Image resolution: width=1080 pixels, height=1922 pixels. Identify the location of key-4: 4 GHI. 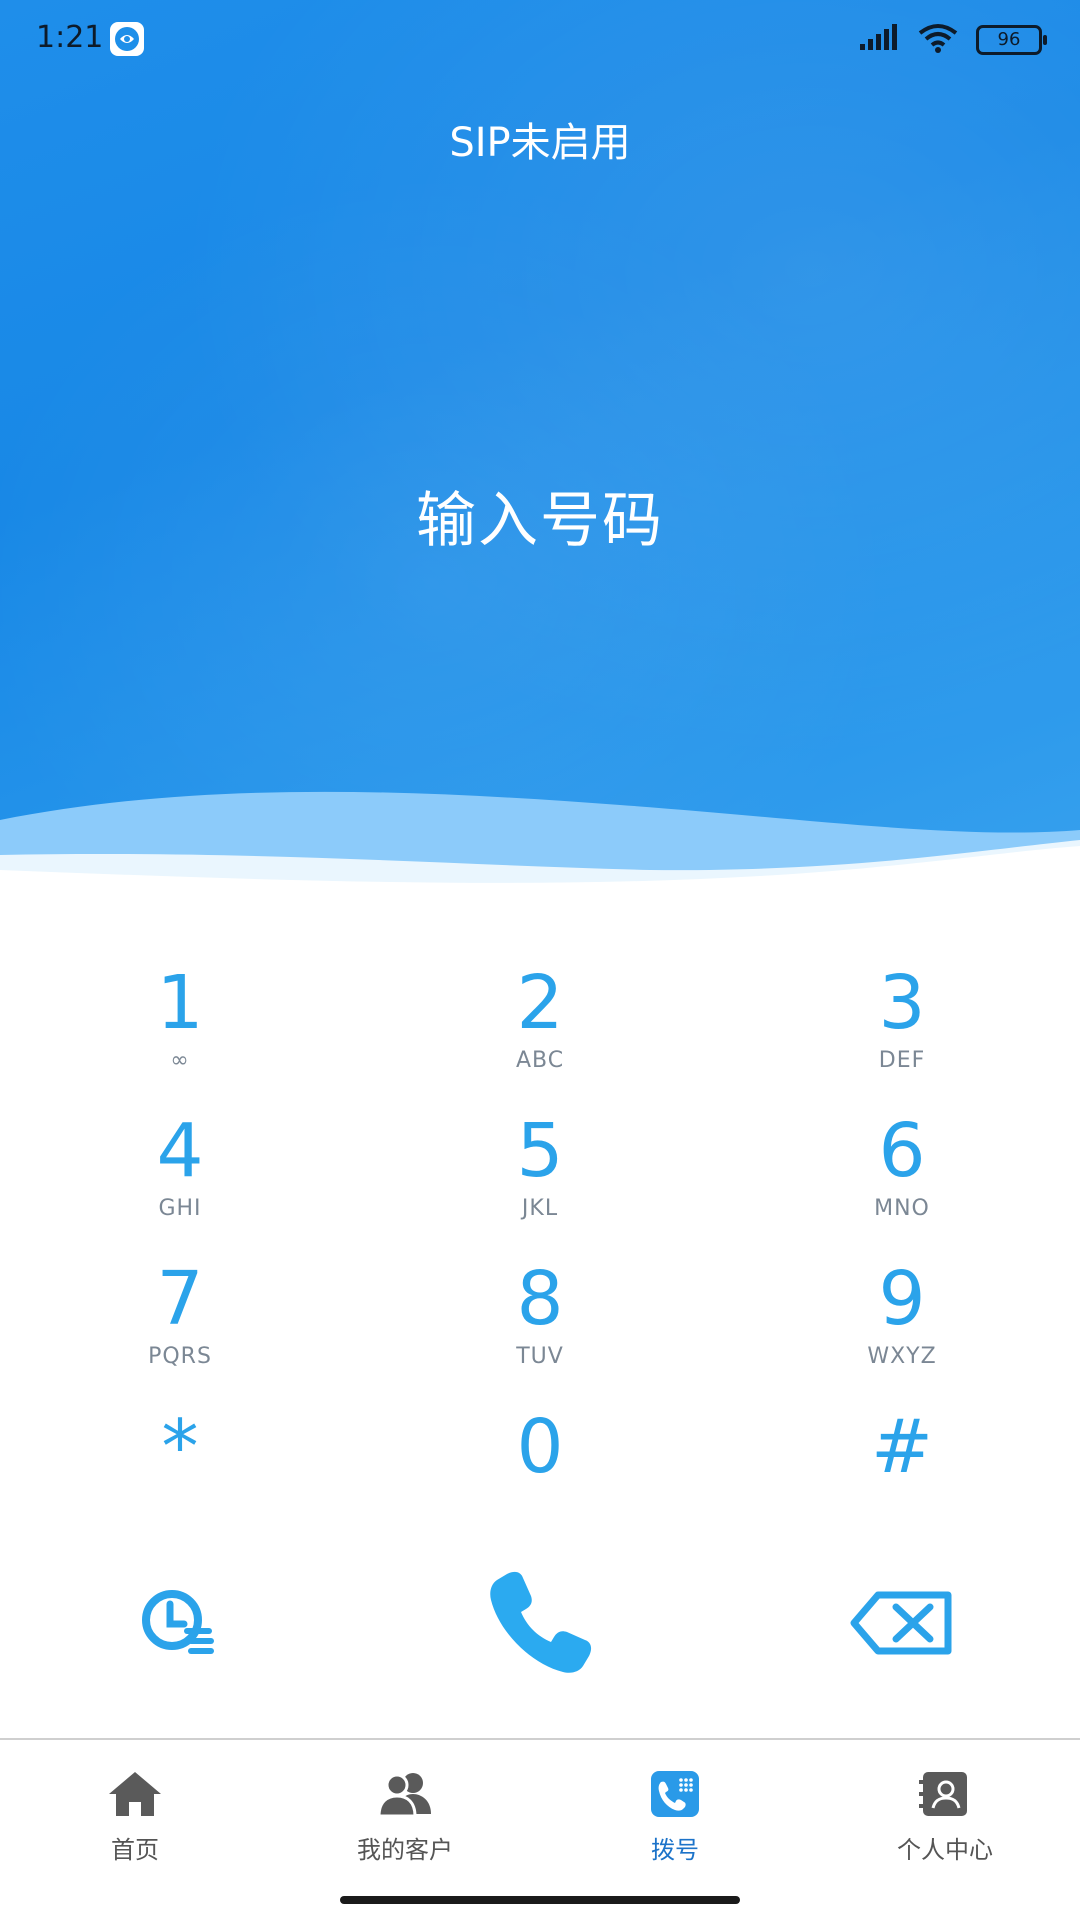
(180, 1173).